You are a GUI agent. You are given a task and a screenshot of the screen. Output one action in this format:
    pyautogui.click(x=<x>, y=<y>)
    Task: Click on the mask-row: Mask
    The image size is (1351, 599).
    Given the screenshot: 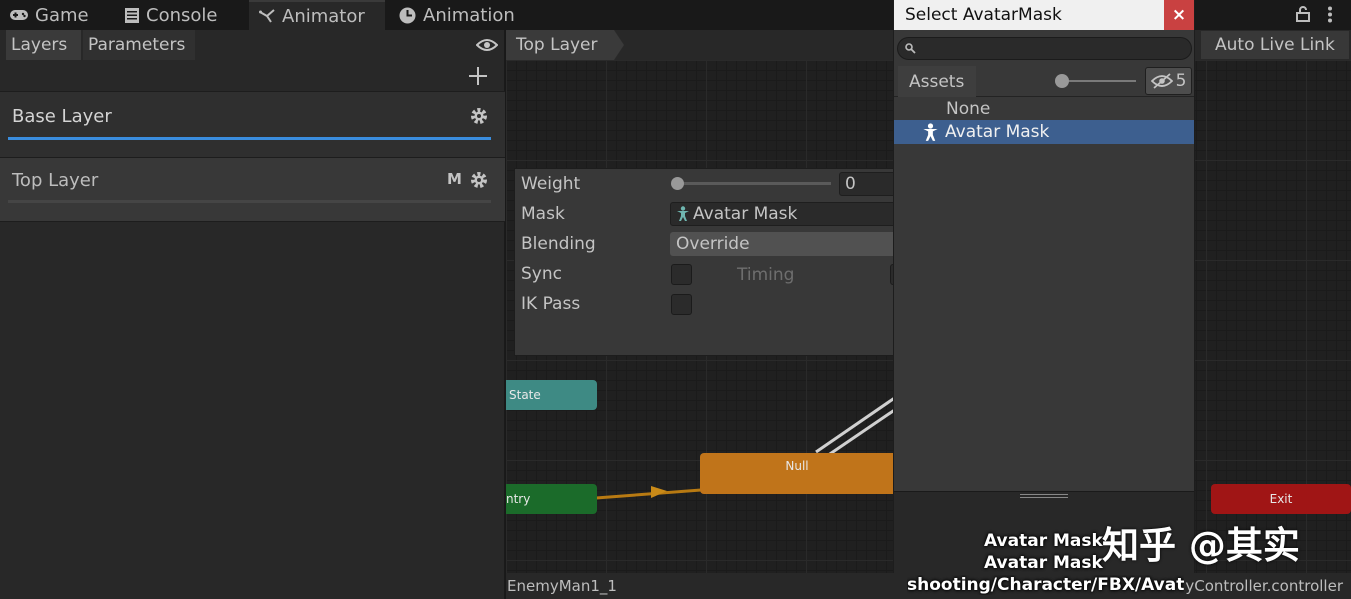 What is the action you would take?
    pyautogui.click(x=543, y=214)
    